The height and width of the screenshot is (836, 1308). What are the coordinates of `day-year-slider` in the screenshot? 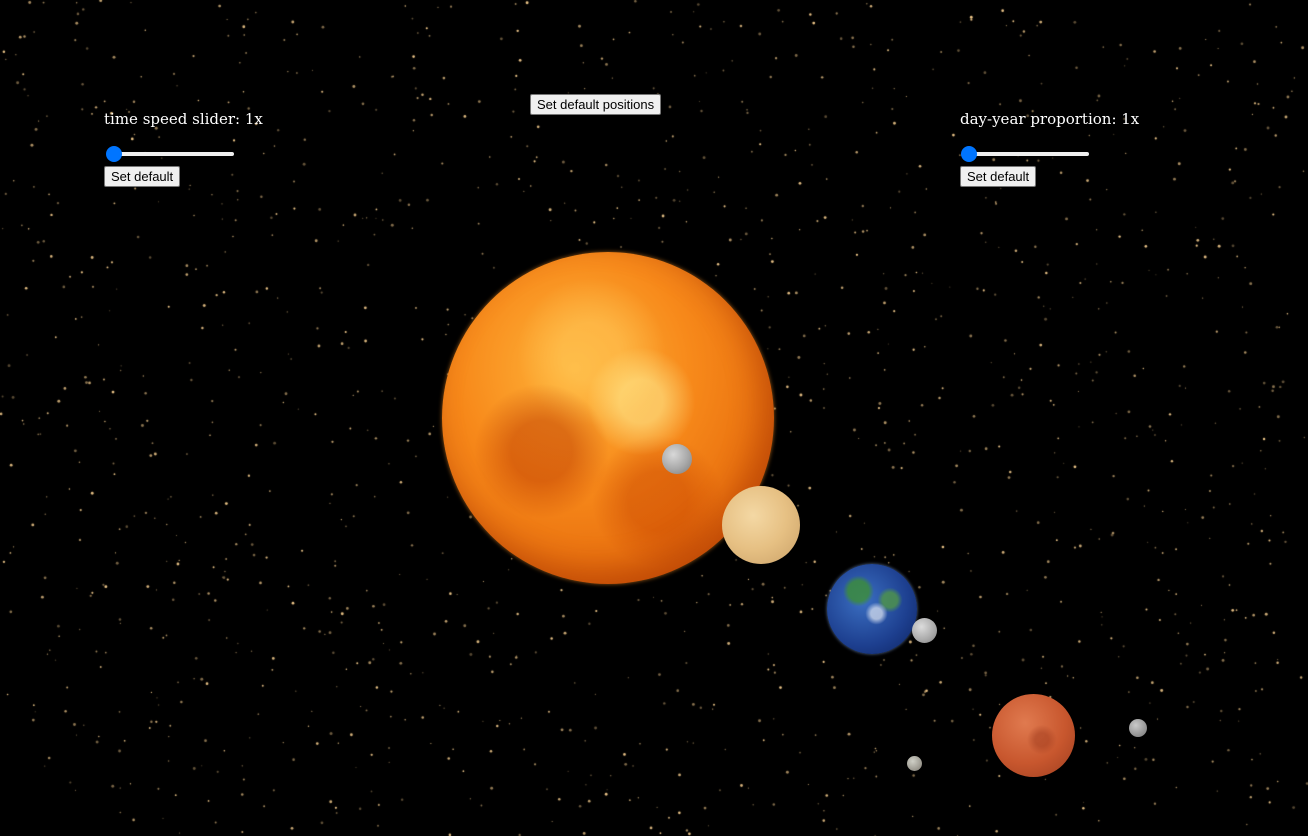 It's located at (1026, 154).